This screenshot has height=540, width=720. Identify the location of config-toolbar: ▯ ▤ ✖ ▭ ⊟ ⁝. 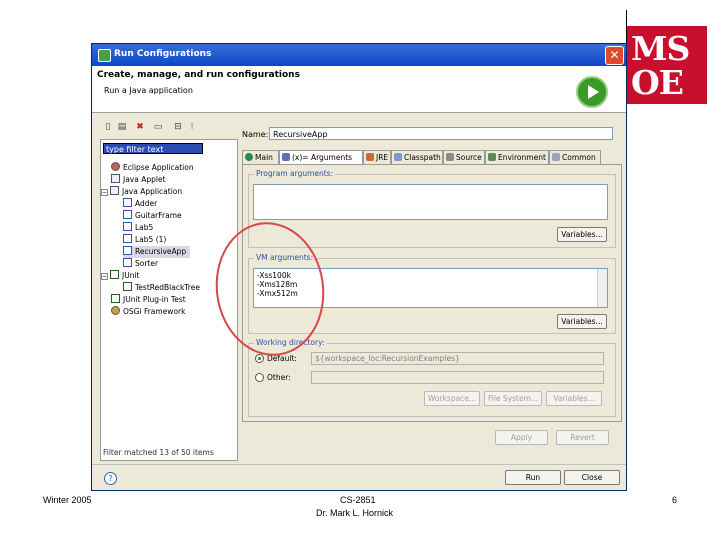
(162, 128).